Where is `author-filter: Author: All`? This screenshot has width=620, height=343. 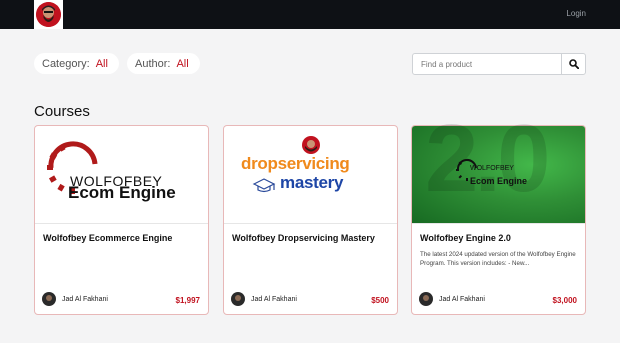 author-filter: Author: All is located at coordinates (163, 63).